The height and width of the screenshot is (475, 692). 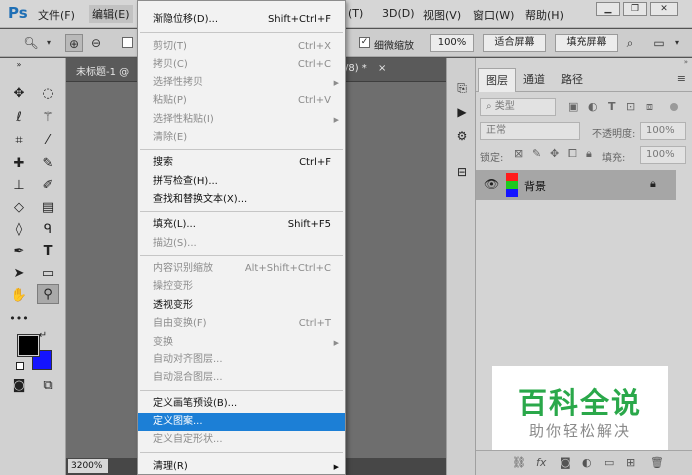 What do you see at coordinates (19, 65) in the screenshot?
I see `collapse-icon: »` at bounding box center [19, 65].